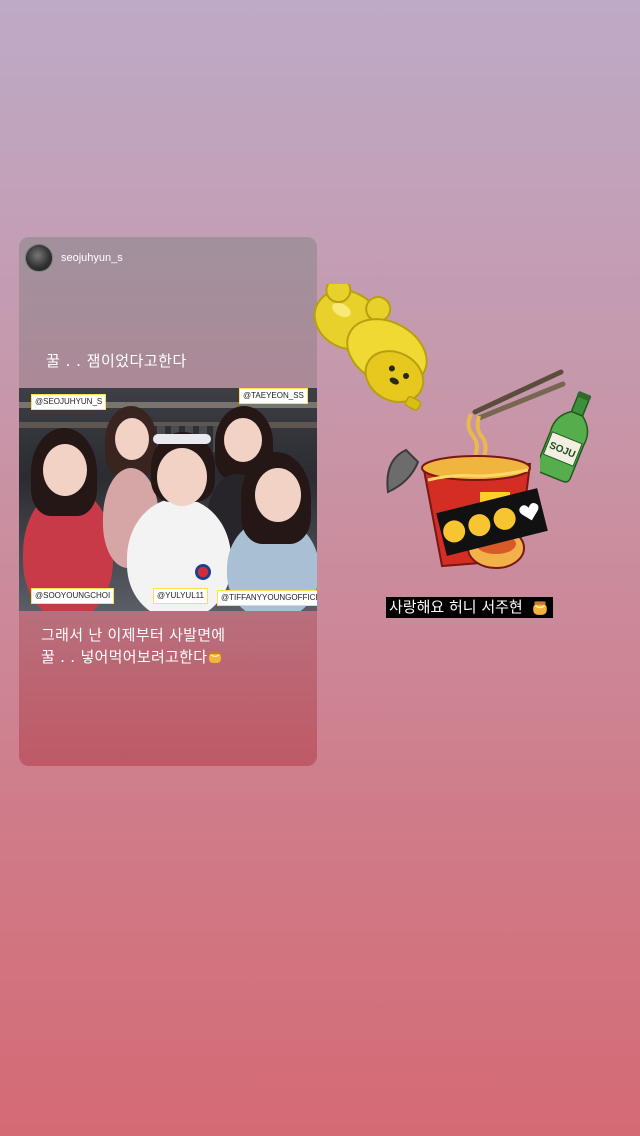 The width and height of the screenshot is (640, 1136). What do you see at coordinates (73, 596) in the screenshot?
I see `mention-tag: @SOOYOUNGCHOI` at bounding box center [73, 596].